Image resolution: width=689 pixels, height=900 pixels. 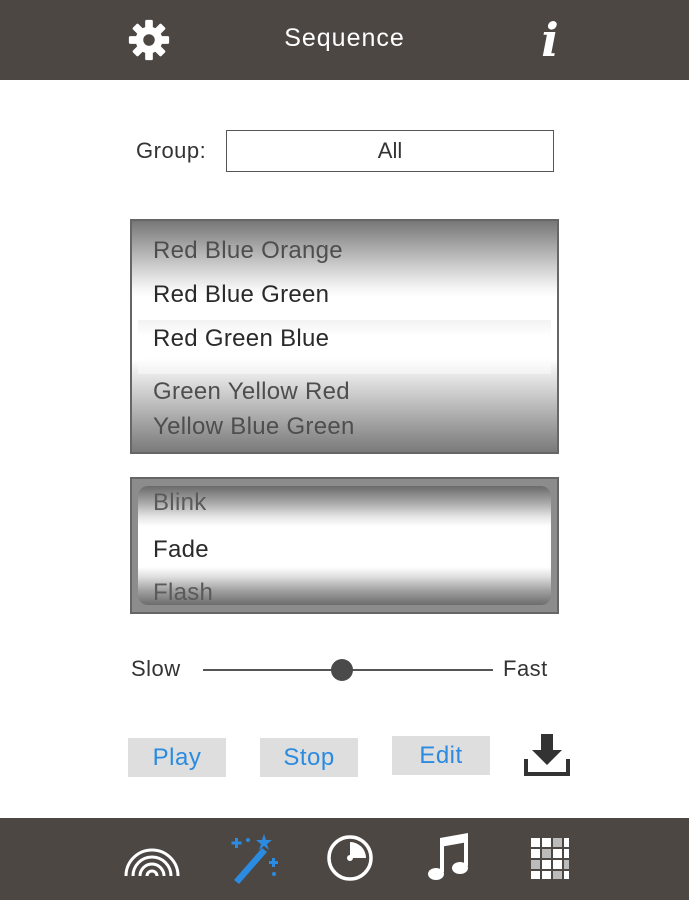 I want to click on page-title: Sequence, so click(x=344, y=38).